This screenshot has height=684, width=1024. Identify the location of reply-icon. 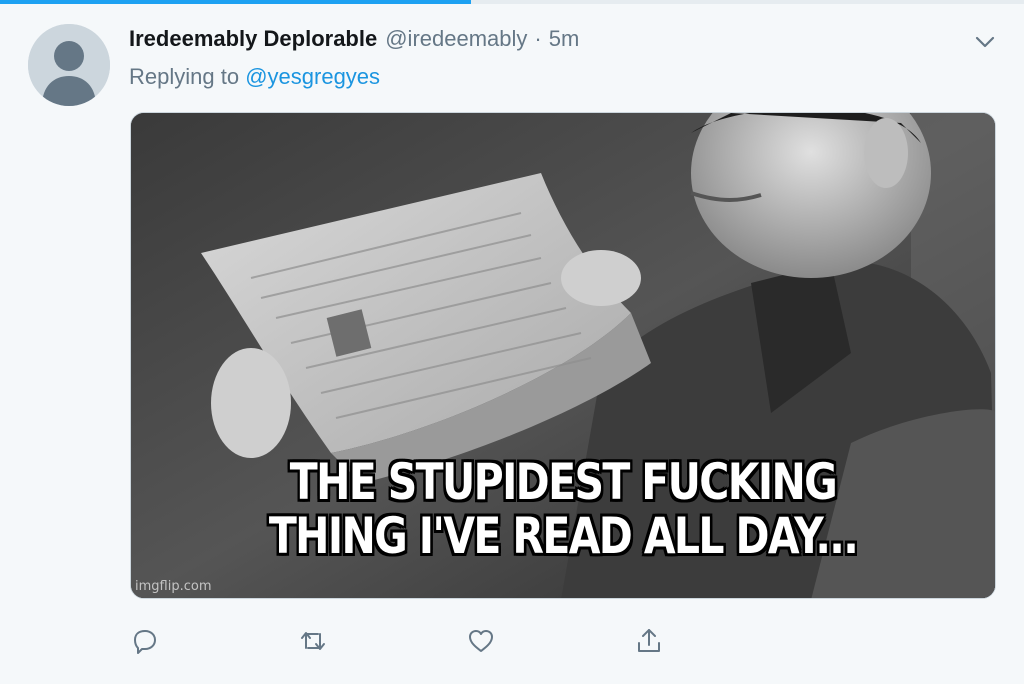
(145, 642).